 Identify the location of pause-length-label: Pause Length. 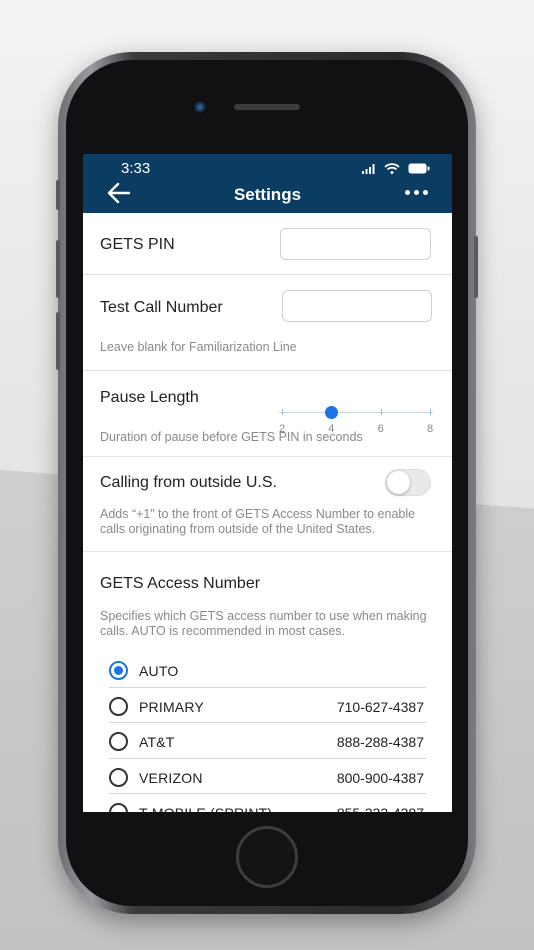
(149, 397).